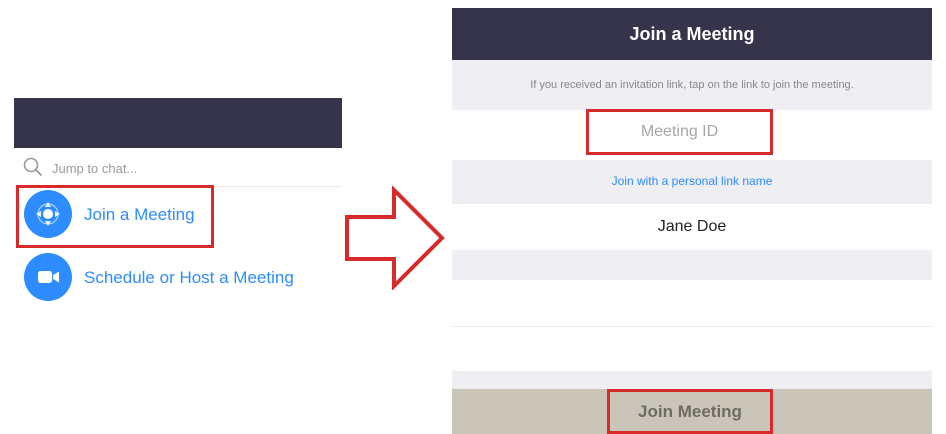 The height and width of the screenshot is (434, 946). I want to click on right-arrow-icon, so click(395, 238).